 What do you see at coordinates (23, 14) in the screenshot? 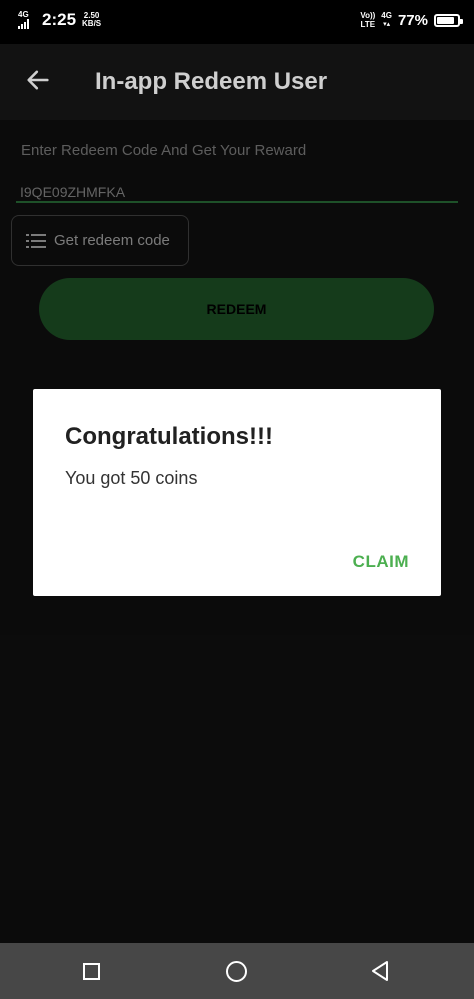
I see `network-type-label: 4G` at bounding box center [23, 14].